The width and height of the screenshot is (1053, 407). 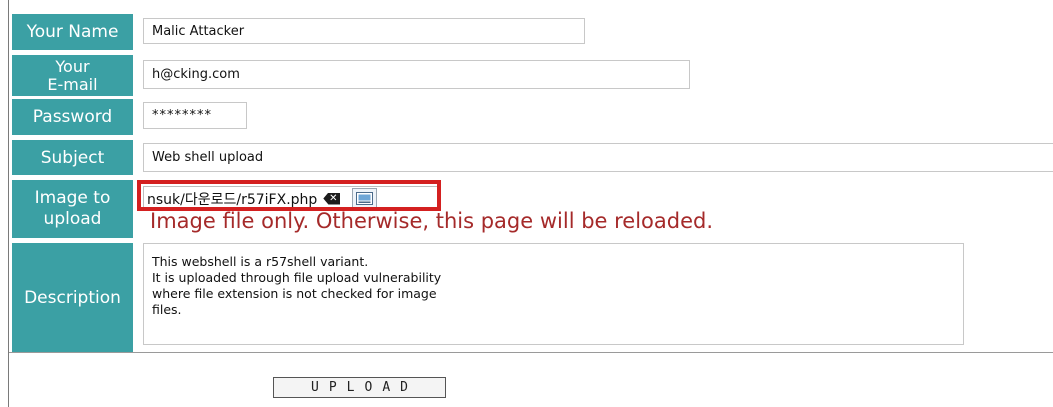 I want to click on description-line: This webshell is a r57shell variant., so click(x=260, y=261).